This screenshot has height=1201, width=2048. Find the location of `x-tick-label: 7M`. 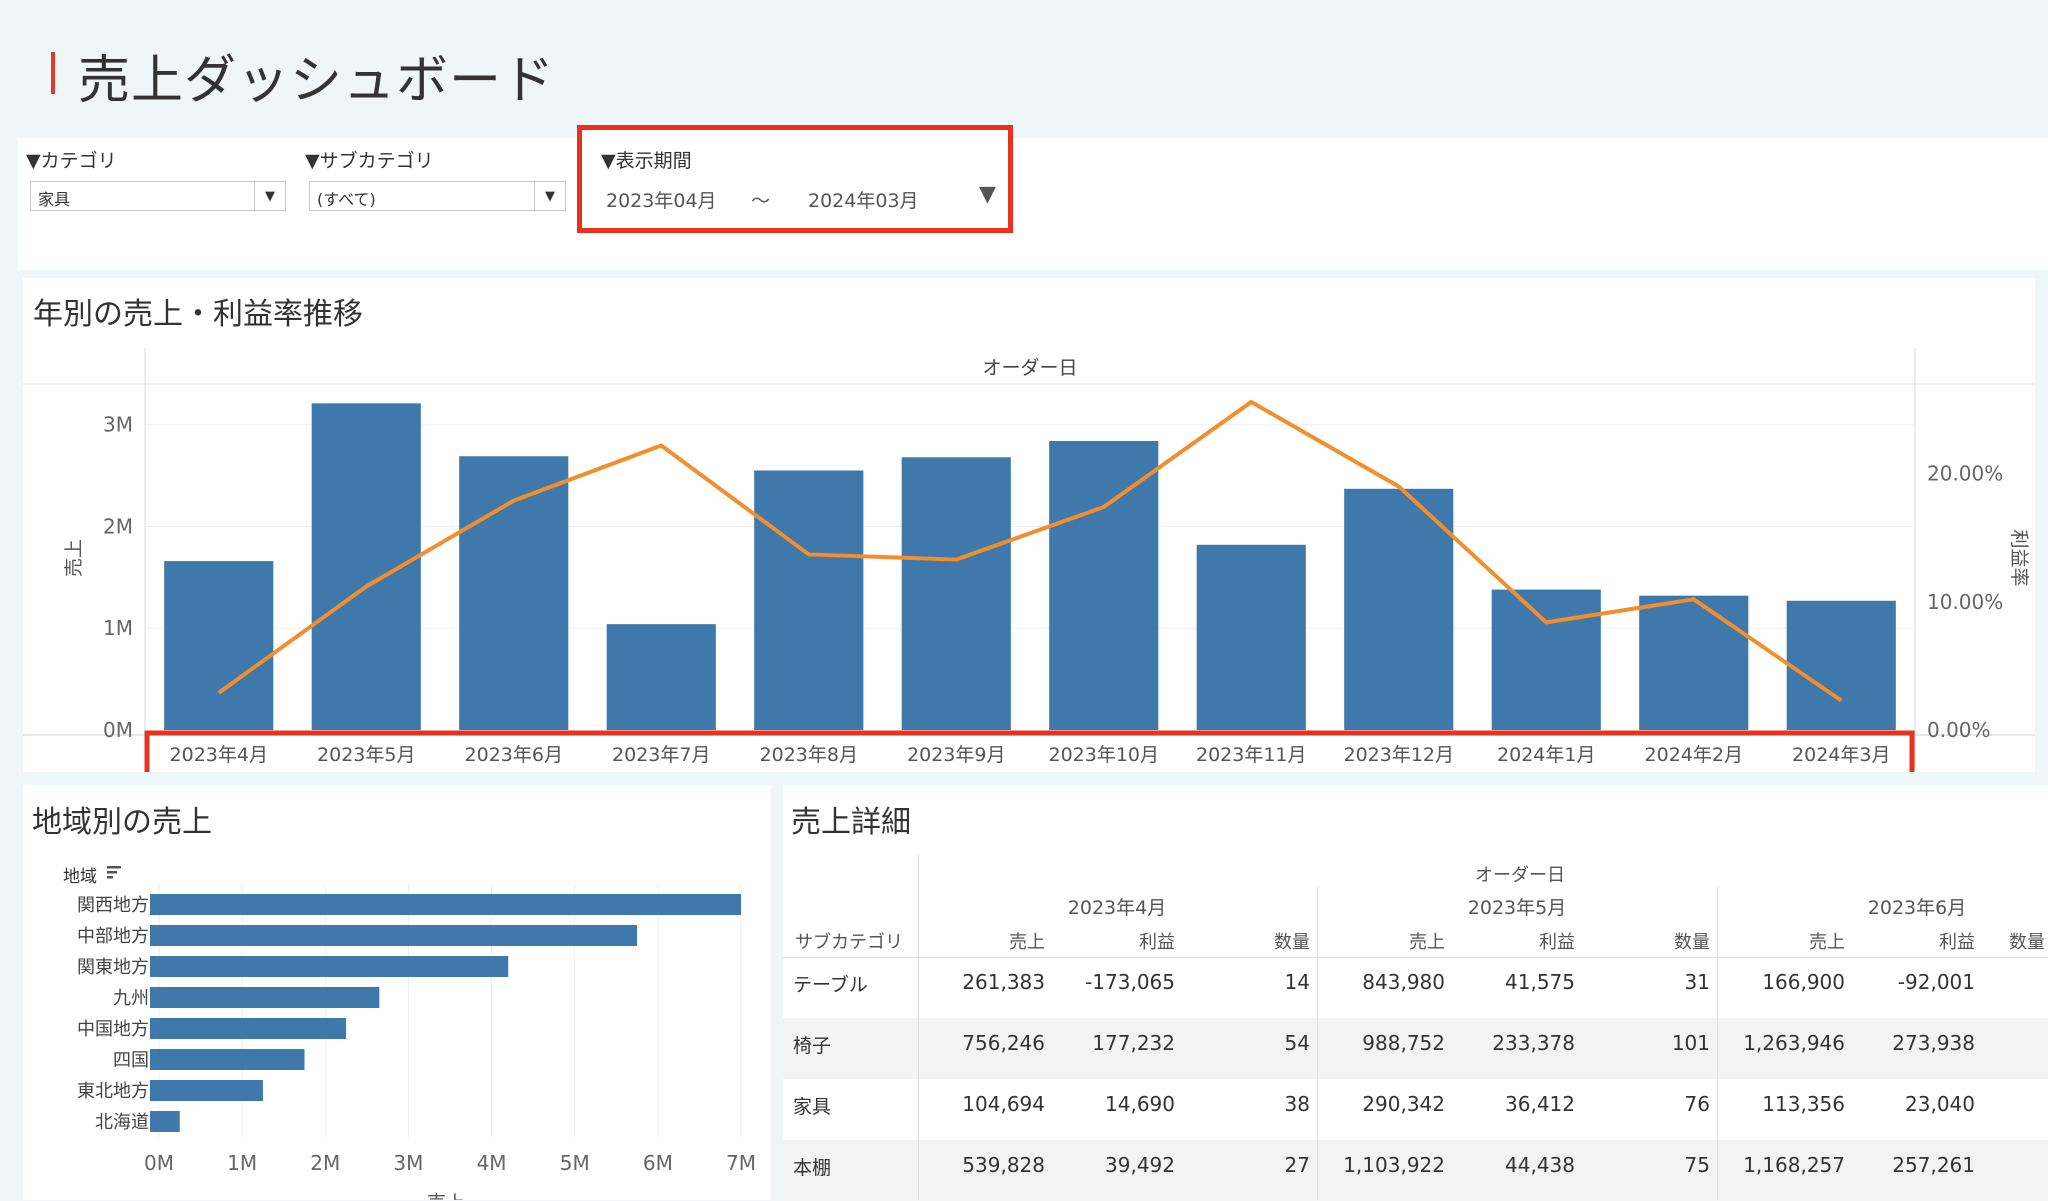

x-tick-label: 7M is located at coordinates (741, 1163).